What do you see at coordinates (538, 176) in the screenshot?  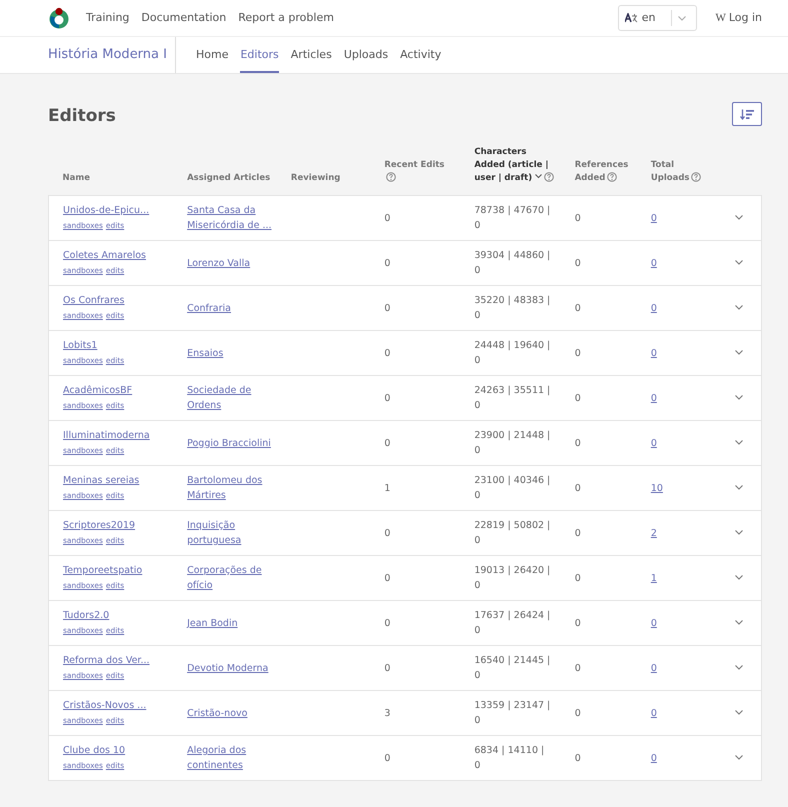 I see `sort-caret-icon` at bounding box center [538, 176].